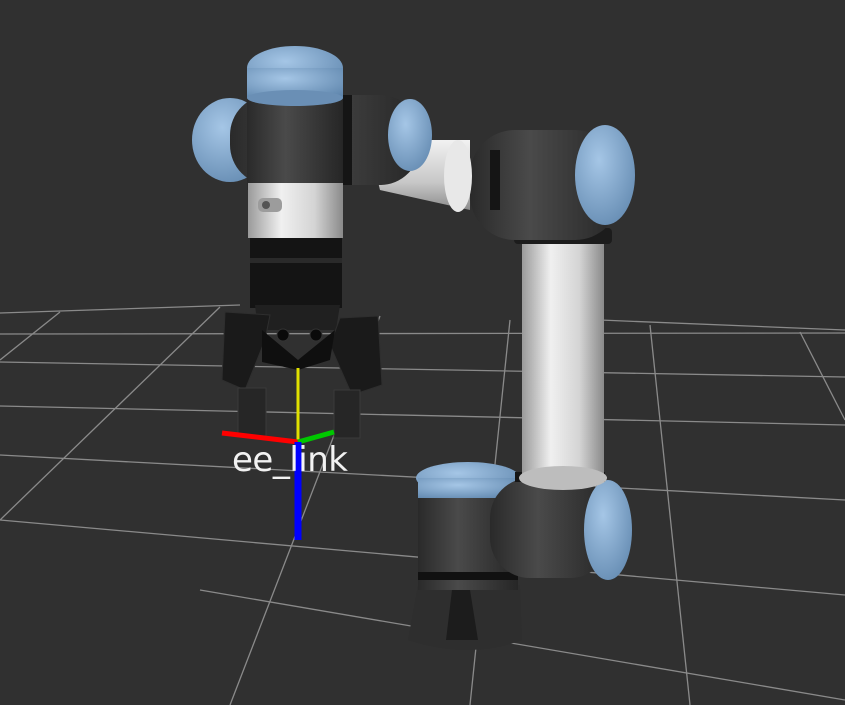  What do you see at coordinates (312, 118) in the screenshot?
I see `wrist-joints` at bounding box center [312, 118].